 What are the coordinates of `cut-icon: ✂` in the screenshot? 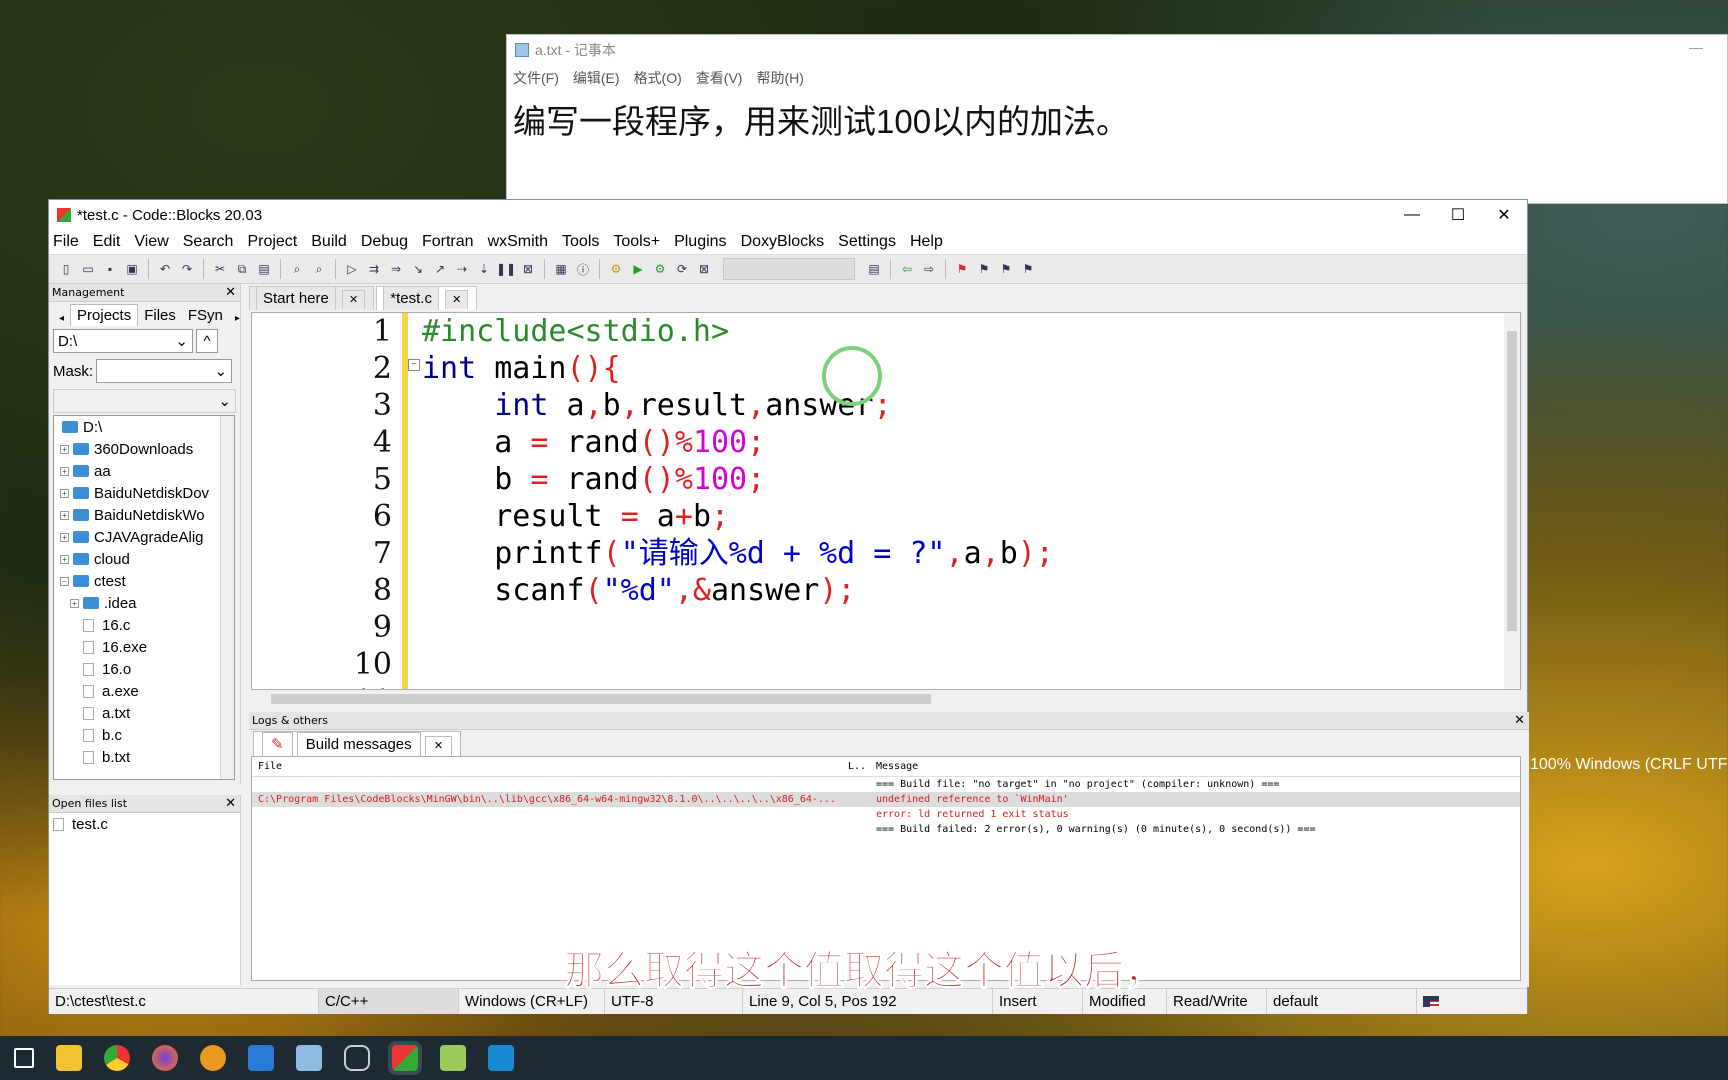 It's located at (220, 269).